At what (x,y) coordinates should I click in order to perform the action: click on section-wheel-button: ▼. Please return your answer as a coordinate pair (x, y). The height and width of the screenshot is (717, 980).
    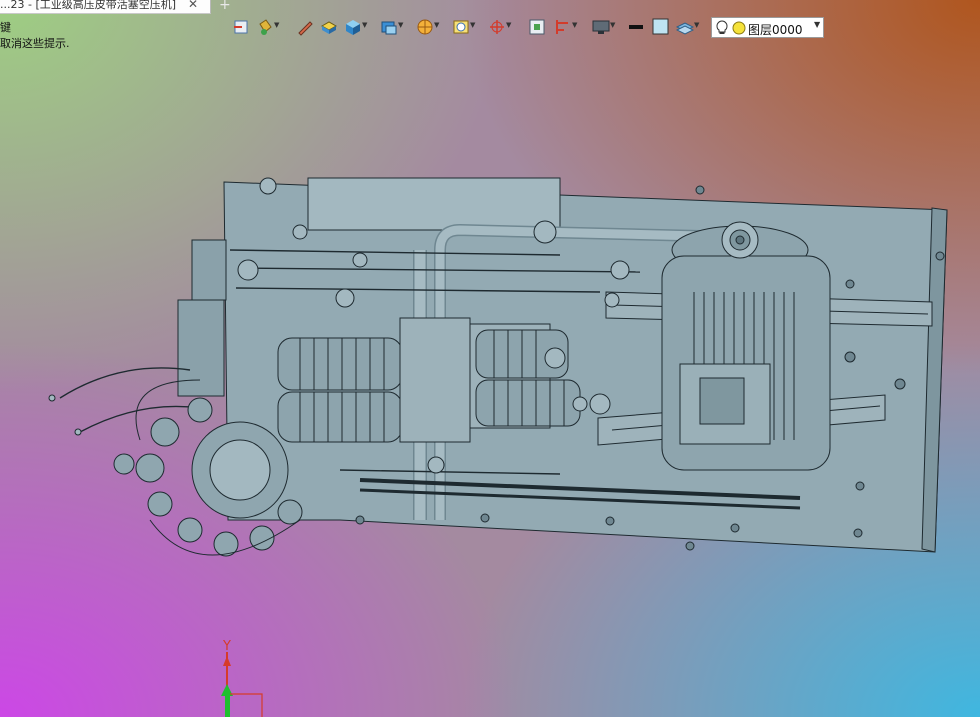
    Looking at the image, I should click on (430, 28).